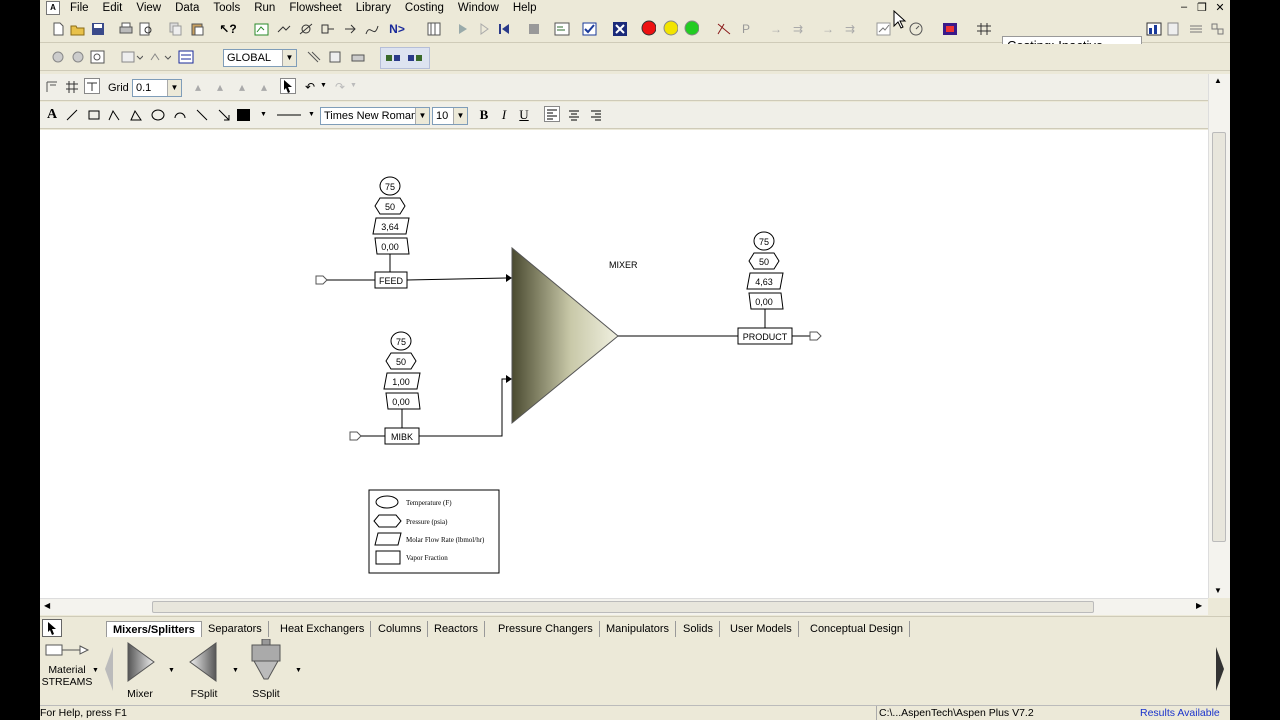 The width and height of the screenshot is (1280, 720). Describe the element at coordinates (746, 29) in the screenshot. I see `deactivate-icon: P​` at that location.